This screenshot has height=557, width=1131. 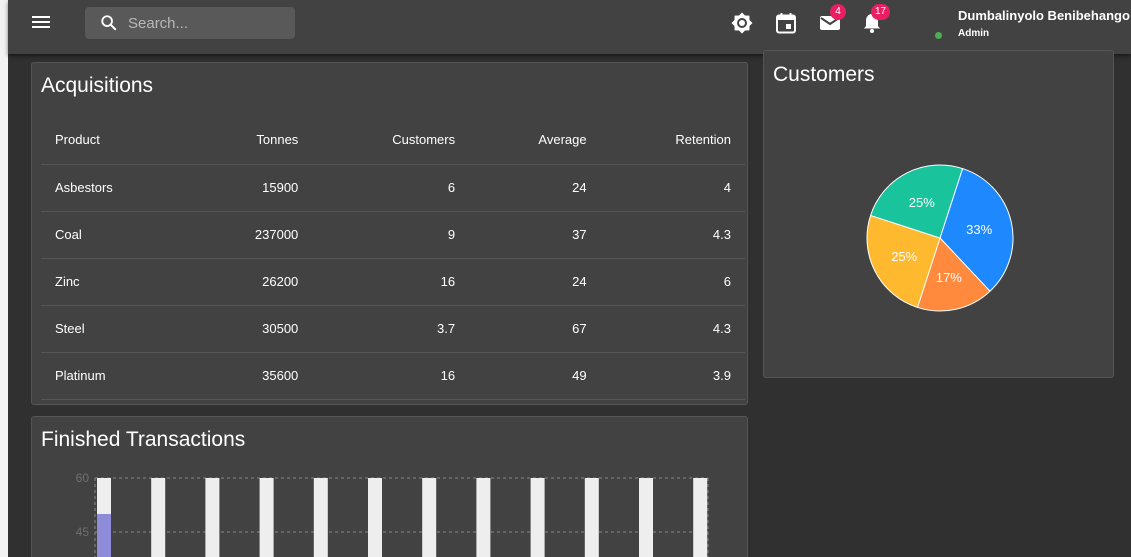 What do you see at coordinates (104, 535) in the screenshot?
I see `bar` at bounding box center [104, 535].